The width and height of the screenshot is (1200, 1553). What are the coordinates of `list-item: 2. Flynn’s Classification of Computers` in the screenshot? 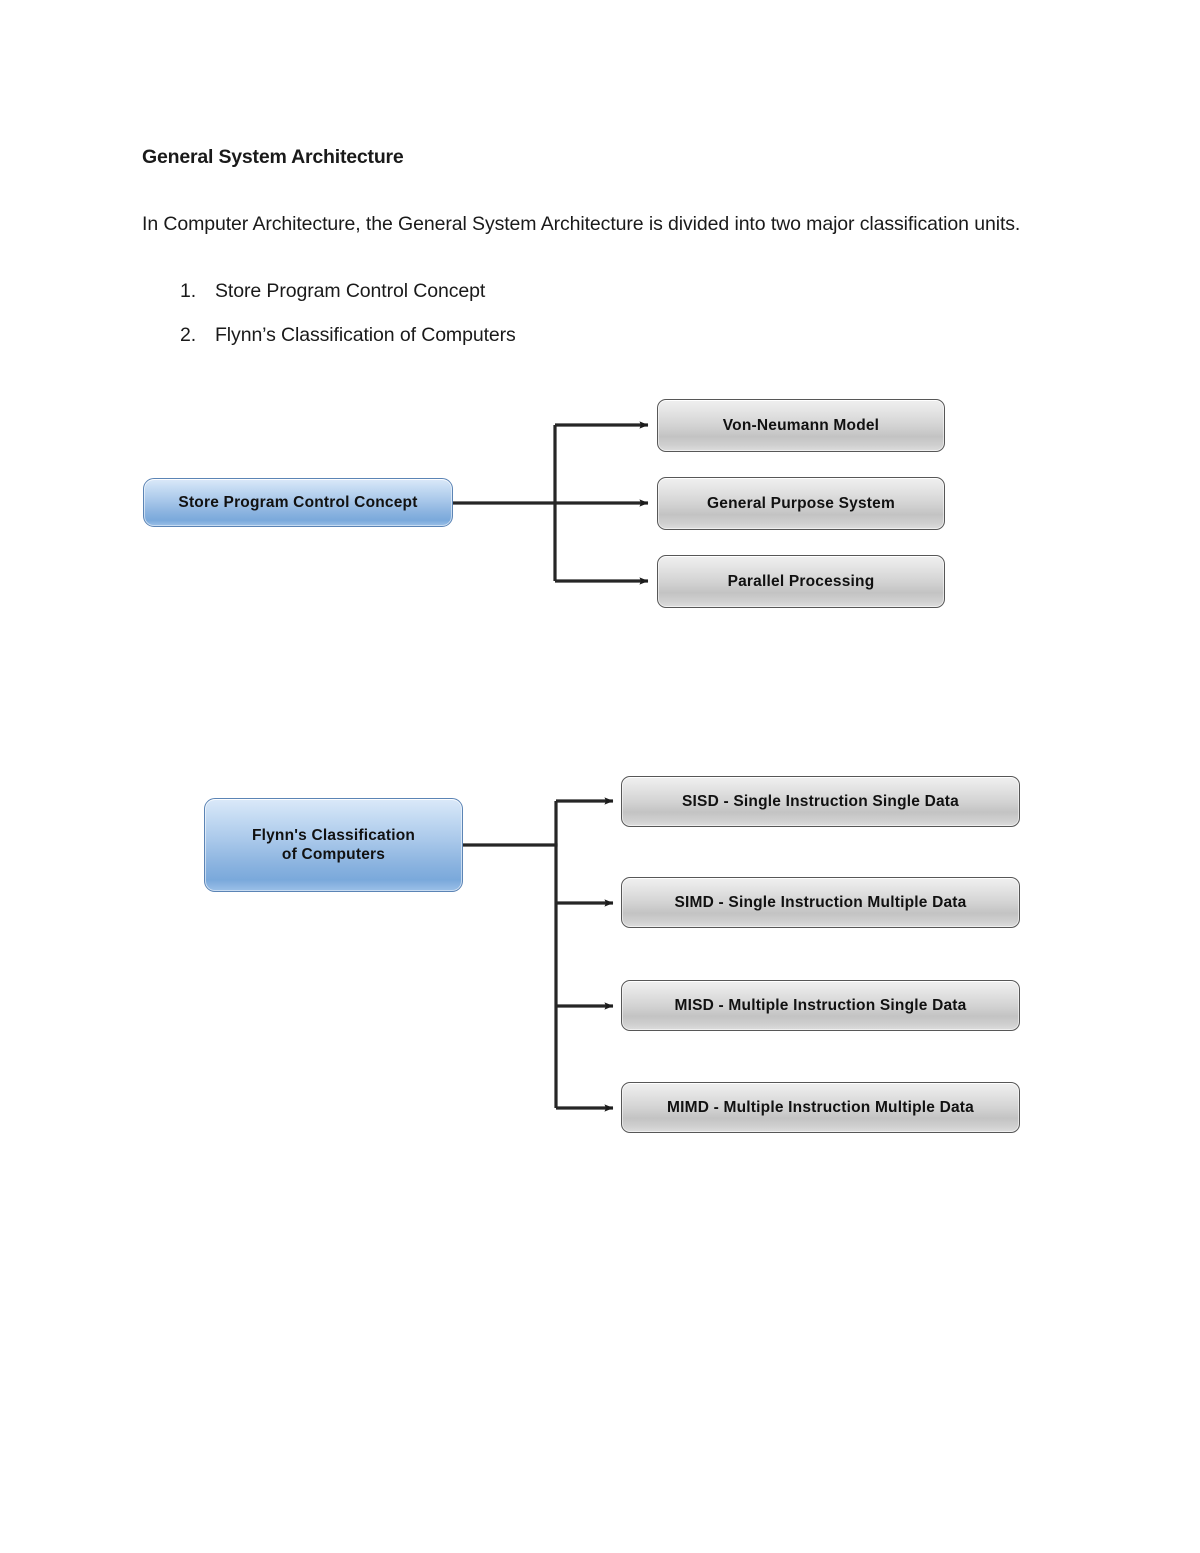 It's located at (601, 335).